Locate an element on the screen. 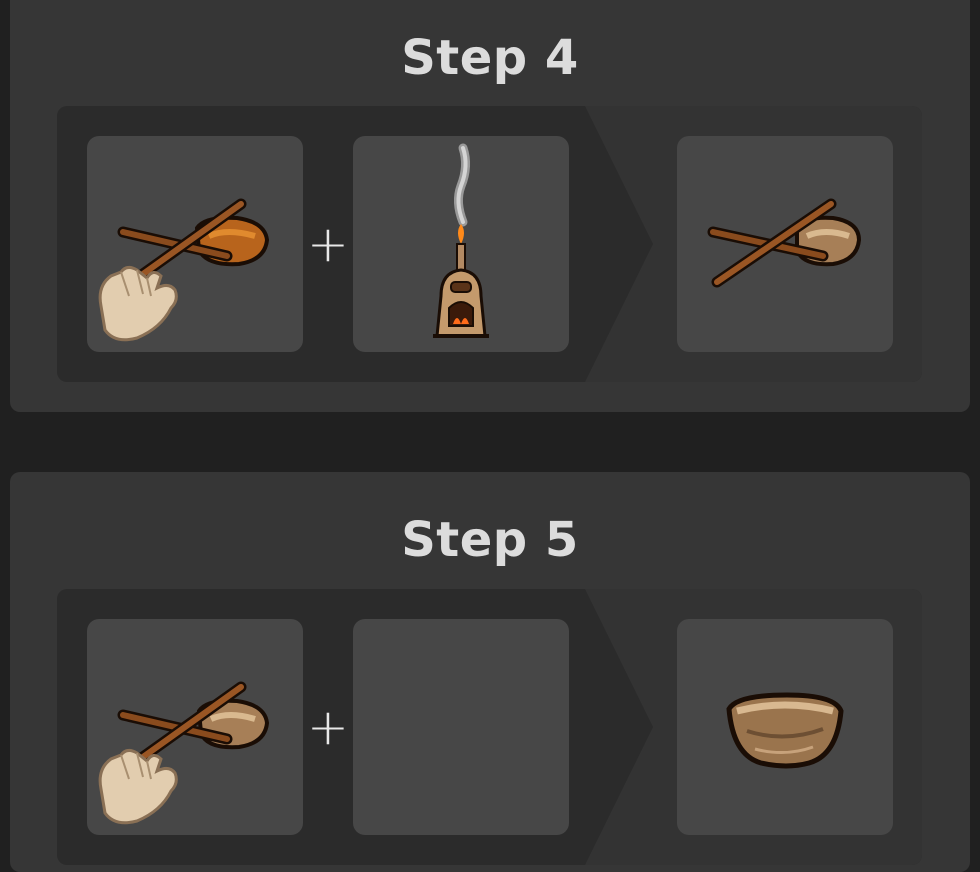 This screenshot has height=872, width=980. stick-and-clay-bowl-held-icon is located at coordinates (184, 270).